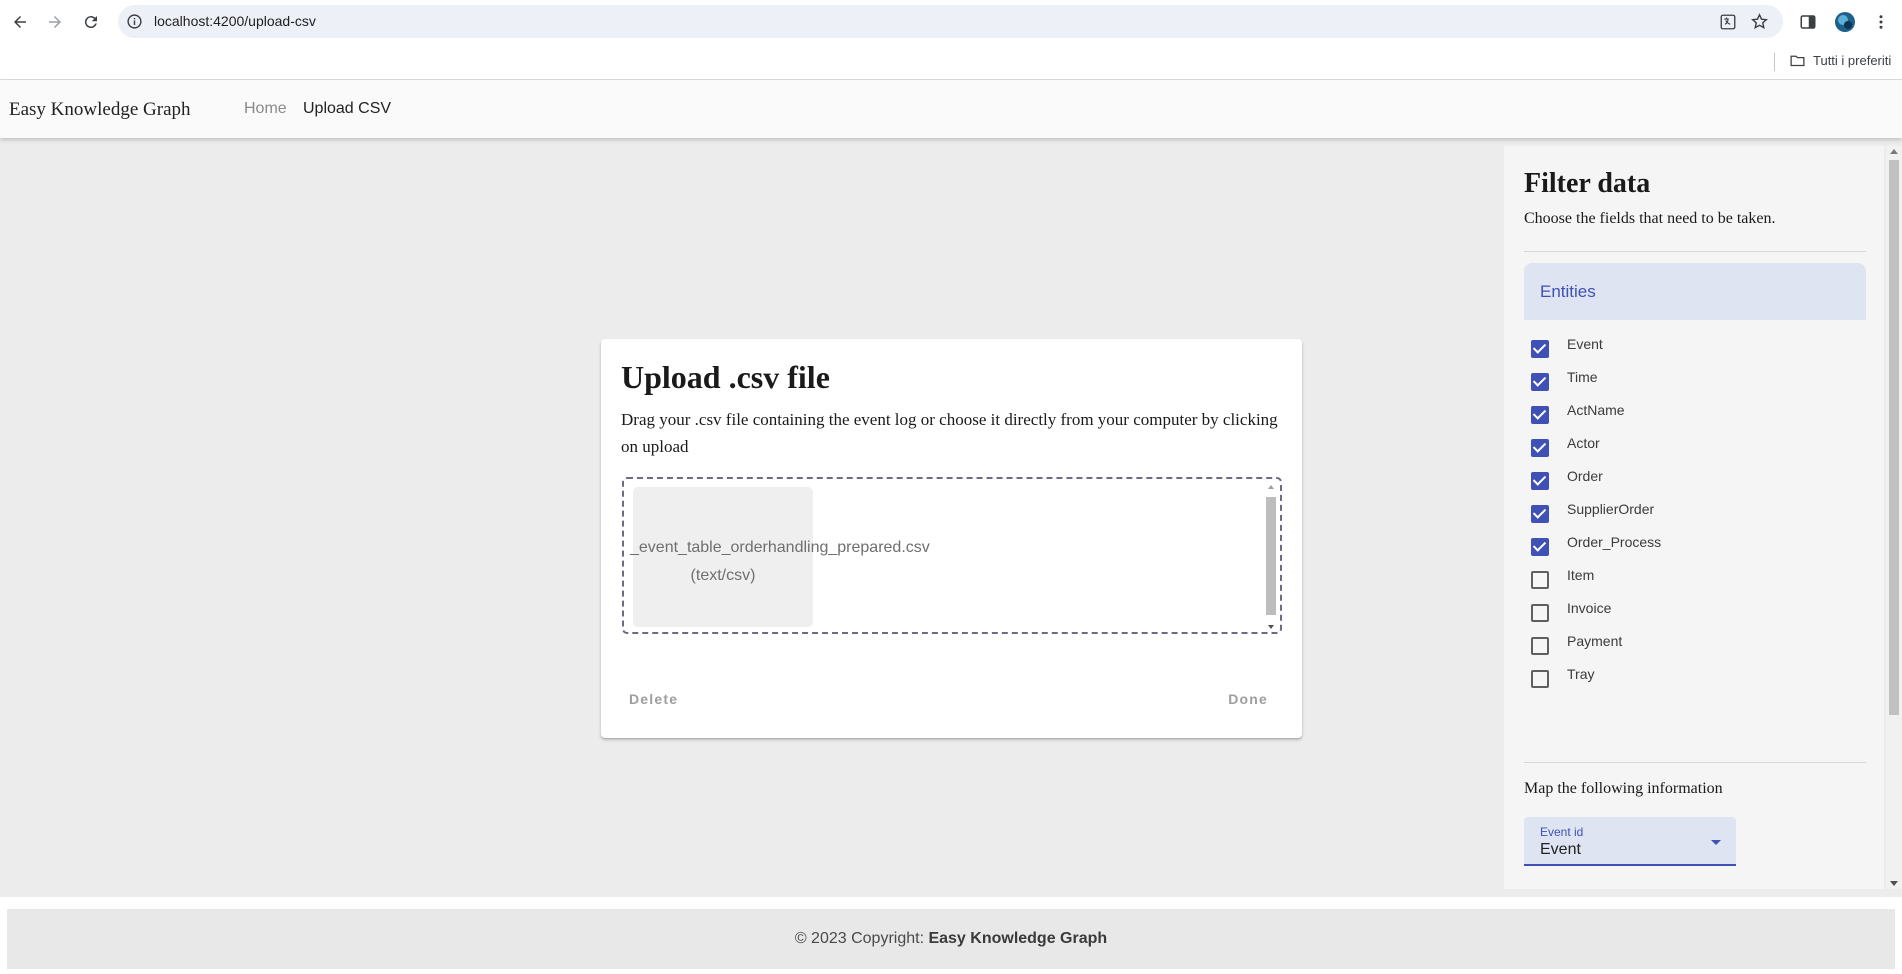 Image resolution: width=1902 pixels, height=974 pixels. What do you see at coordinates (1610, 509) in the screenshot?
I see `entity-label: SupplierOrder` at bounding box center [1610, 509].